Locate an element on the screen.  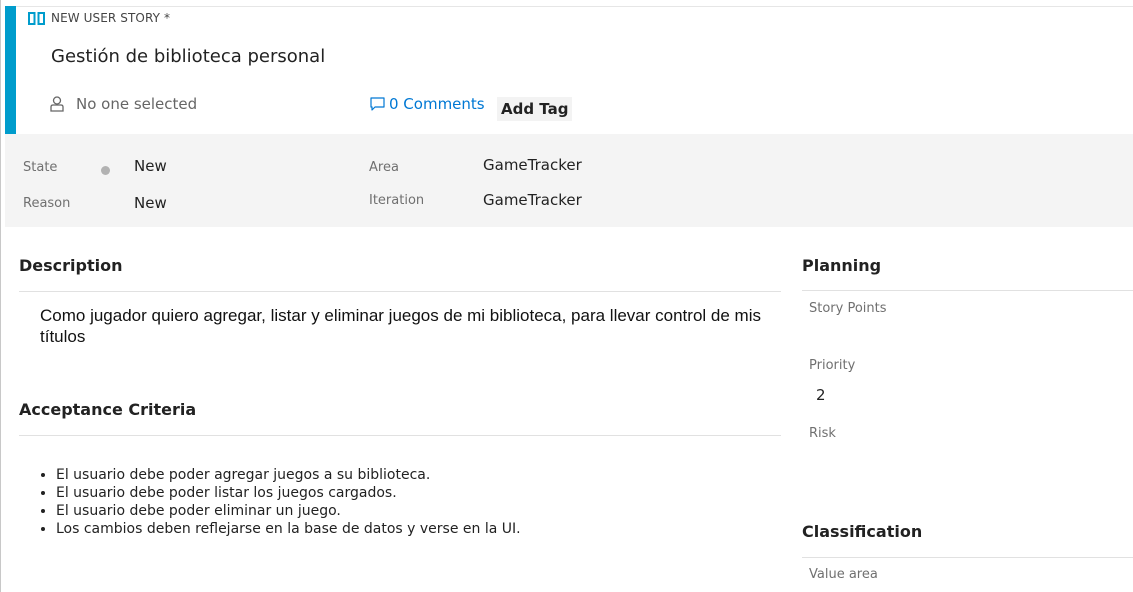
area-label: Area is located at coordinates (384, 167).